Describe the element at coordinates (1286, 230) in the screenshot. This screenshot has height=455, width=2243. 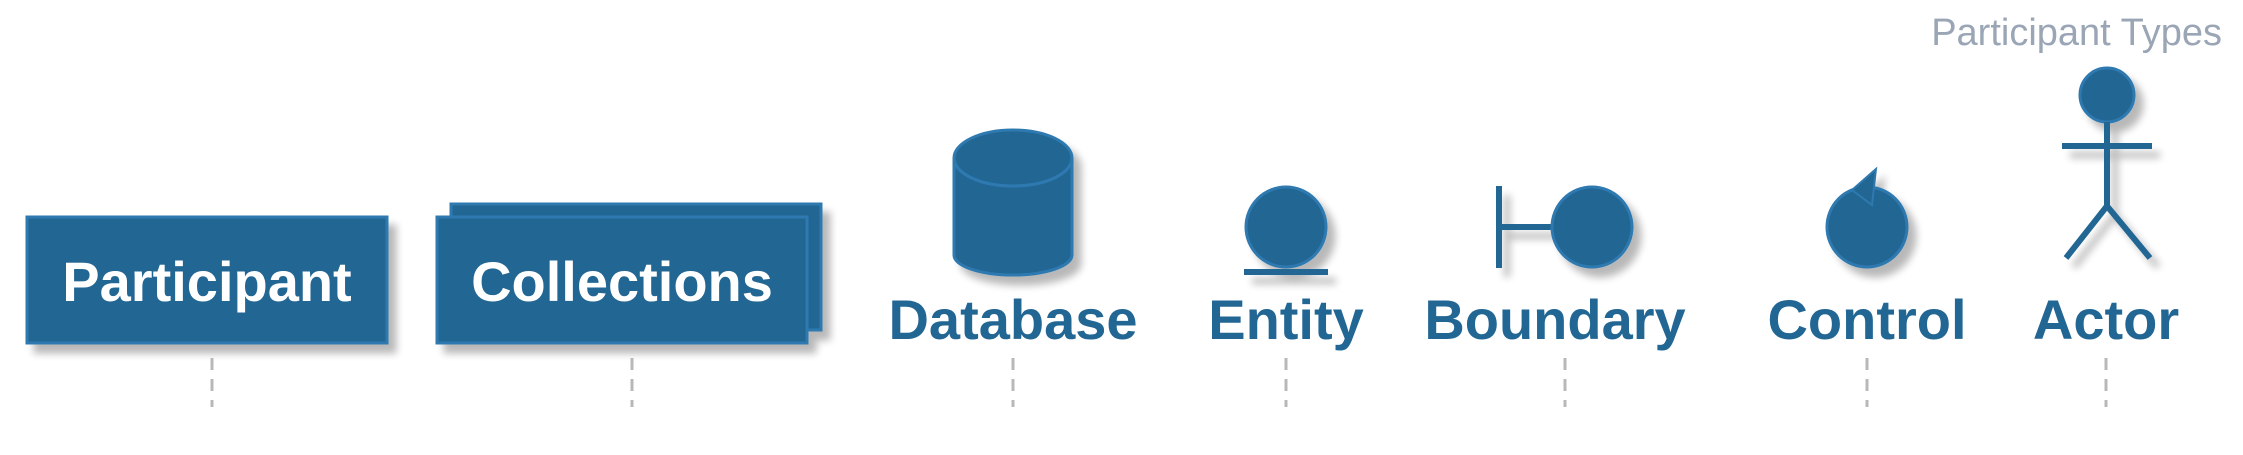
I see `entity-icon` at that location.